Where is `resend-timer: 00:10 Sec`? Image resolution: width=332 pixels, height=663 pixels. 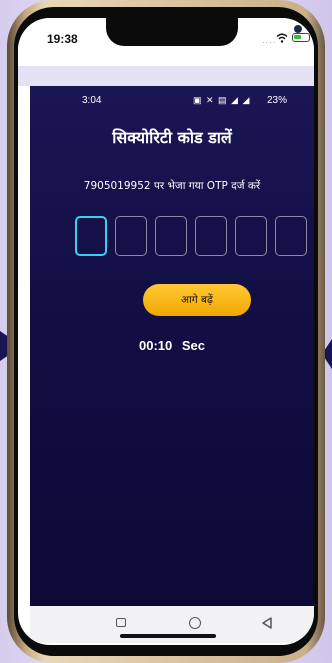 resend-timer: 00:10 Sec is located at coordinates (172, 345).